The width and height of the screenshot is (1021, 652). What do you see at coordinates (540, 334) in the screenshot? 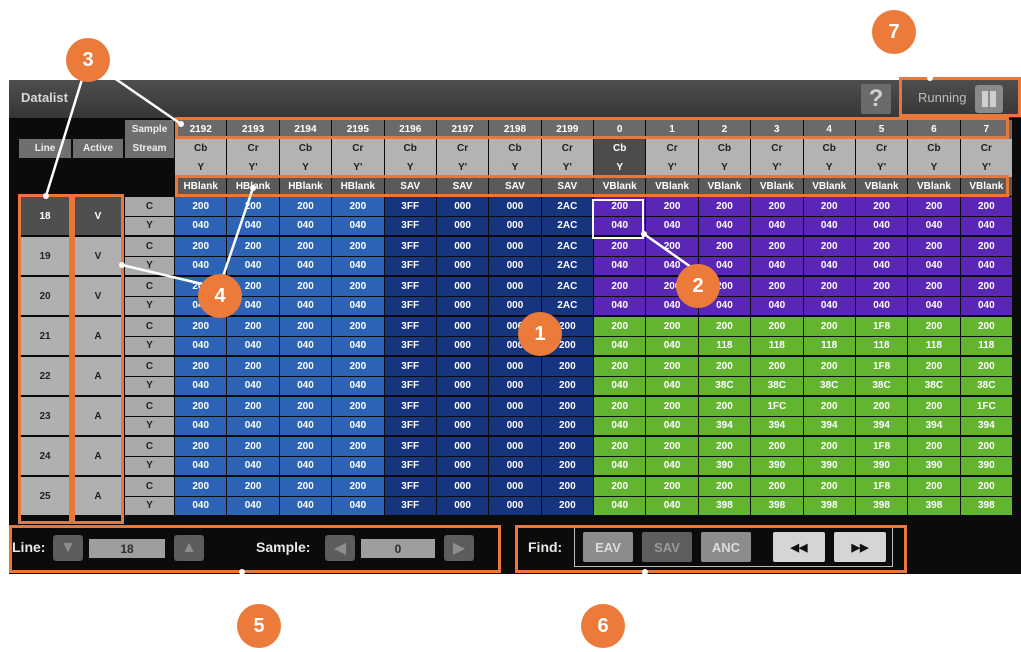
I see `callout-1: 1` at bounding box center [540, 334].